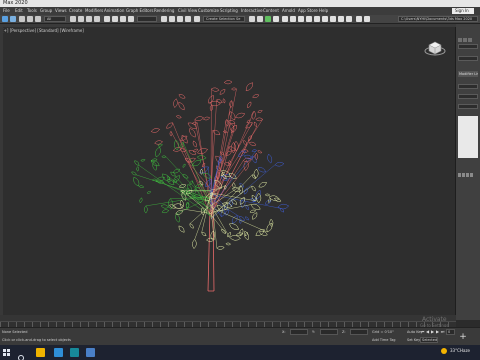 This screenshot has width=480, height=360. I want to click on menu-views: Views, so click(61, 11).